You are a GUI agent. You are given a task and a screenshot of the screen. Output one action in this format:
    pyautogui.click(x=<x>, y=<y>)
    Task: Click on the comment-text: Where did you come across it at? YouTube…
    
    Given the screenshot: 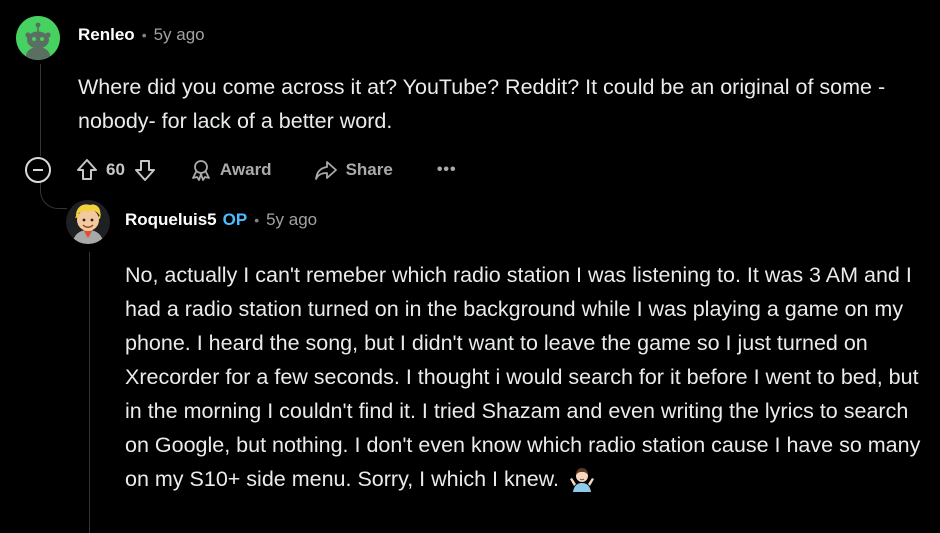 What is the action you would take?
    pyautogui.click(x=482, y=104)
    